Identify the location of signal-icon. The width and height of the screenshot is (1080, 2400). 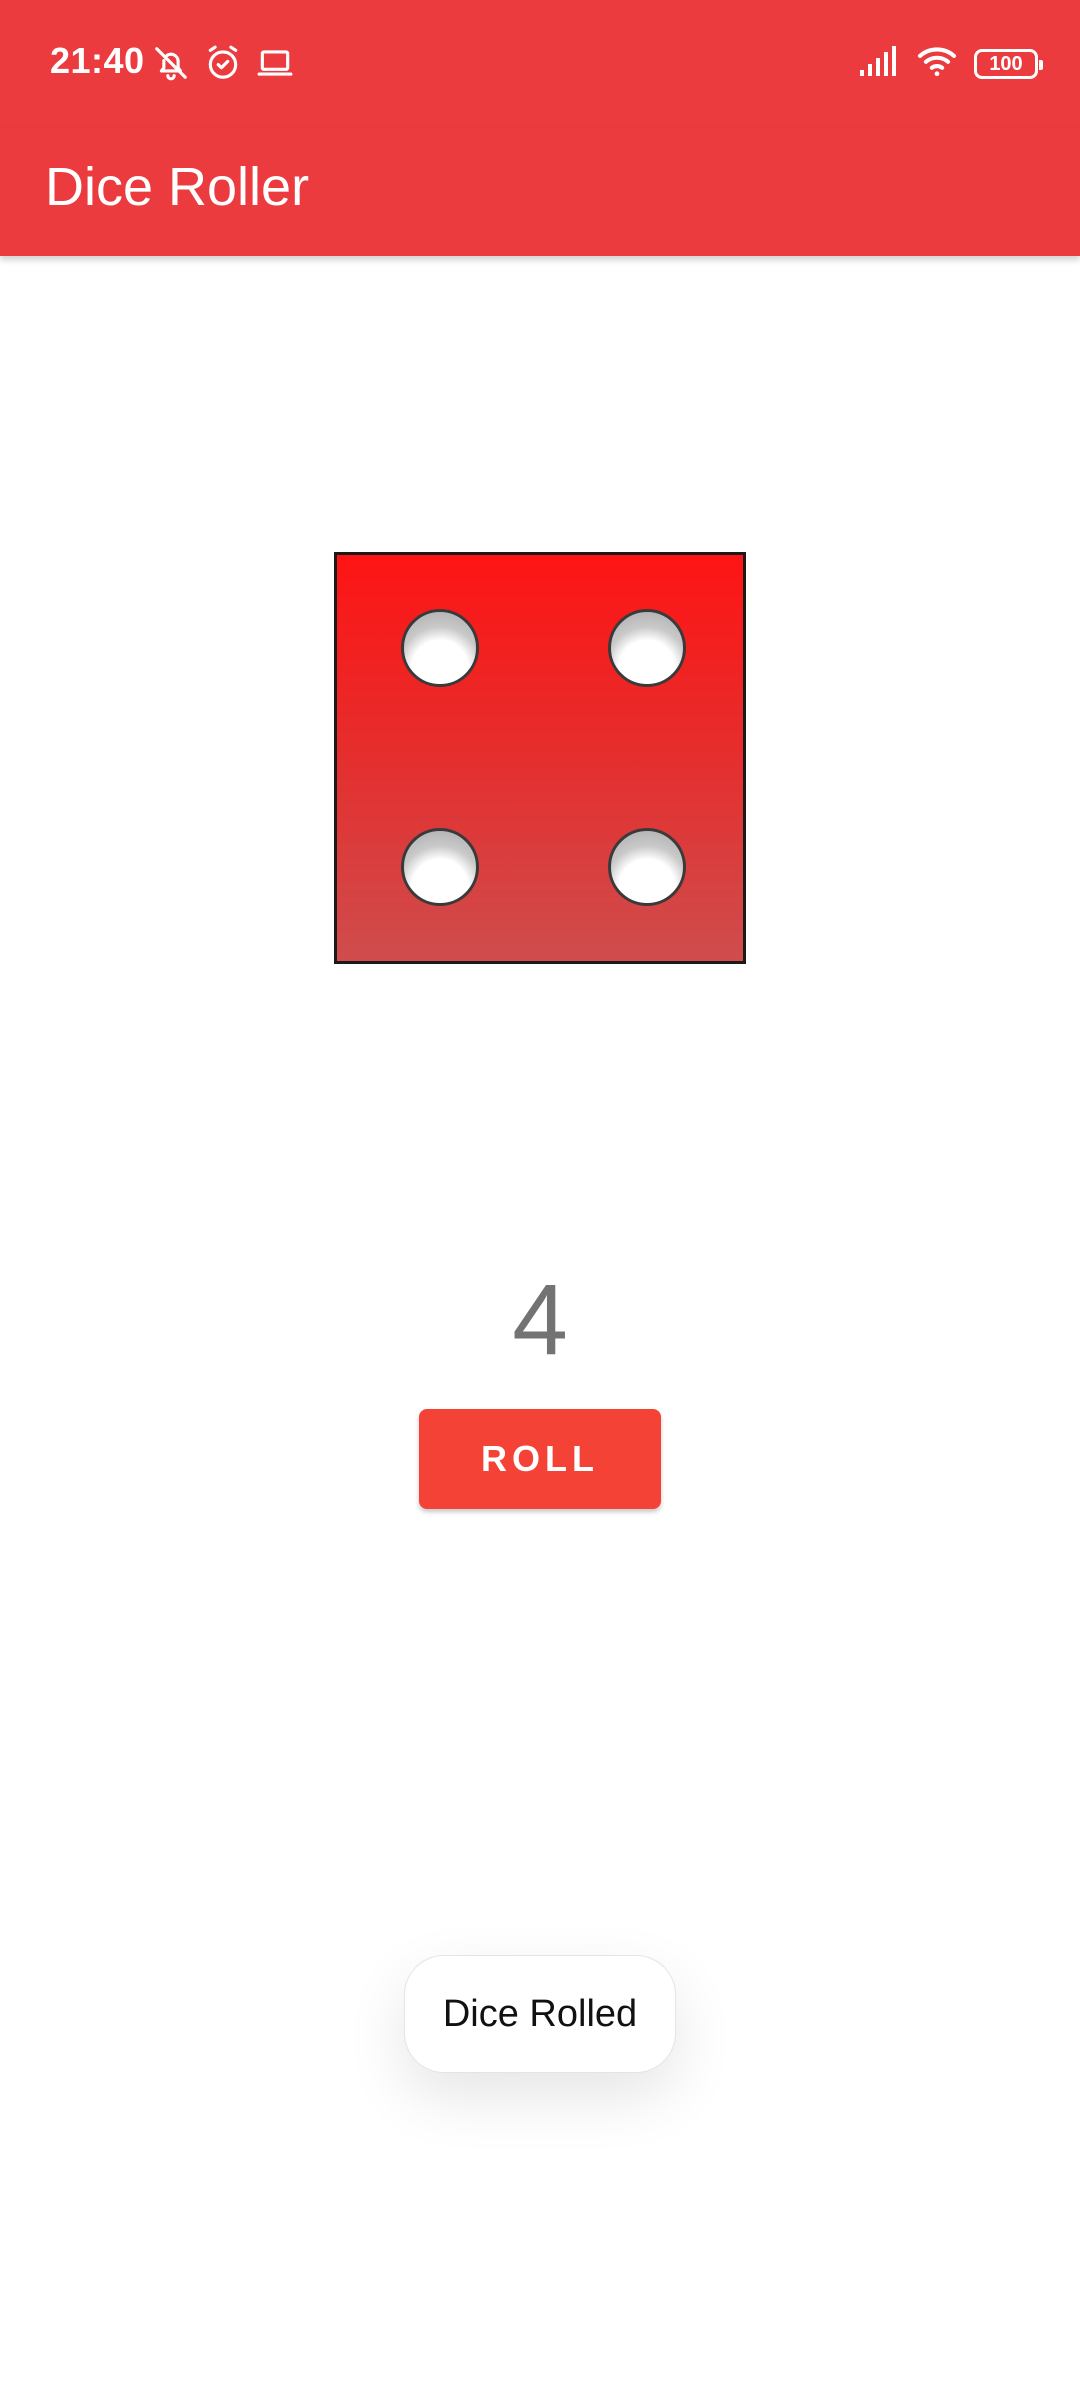
(879, 63).